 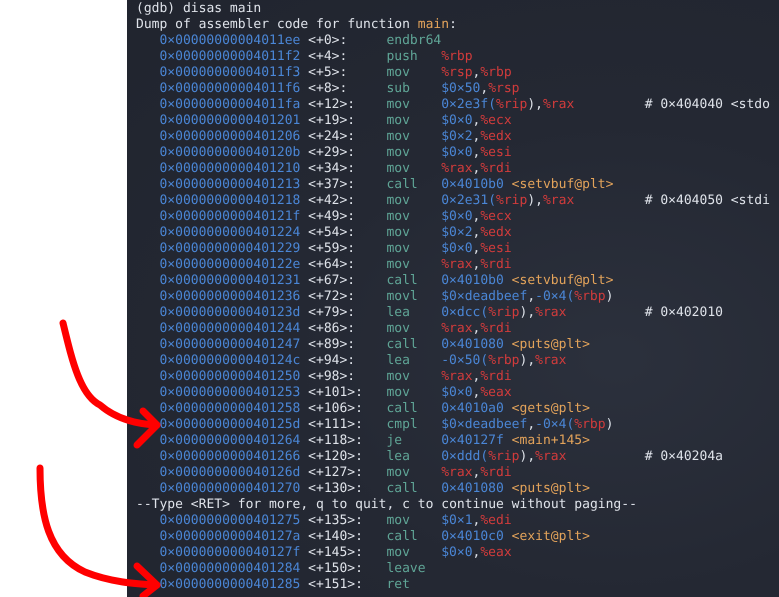 I want to click on operands-text: 0×4010b0 <setvbuf@plt>, so click(x=527, y=281).